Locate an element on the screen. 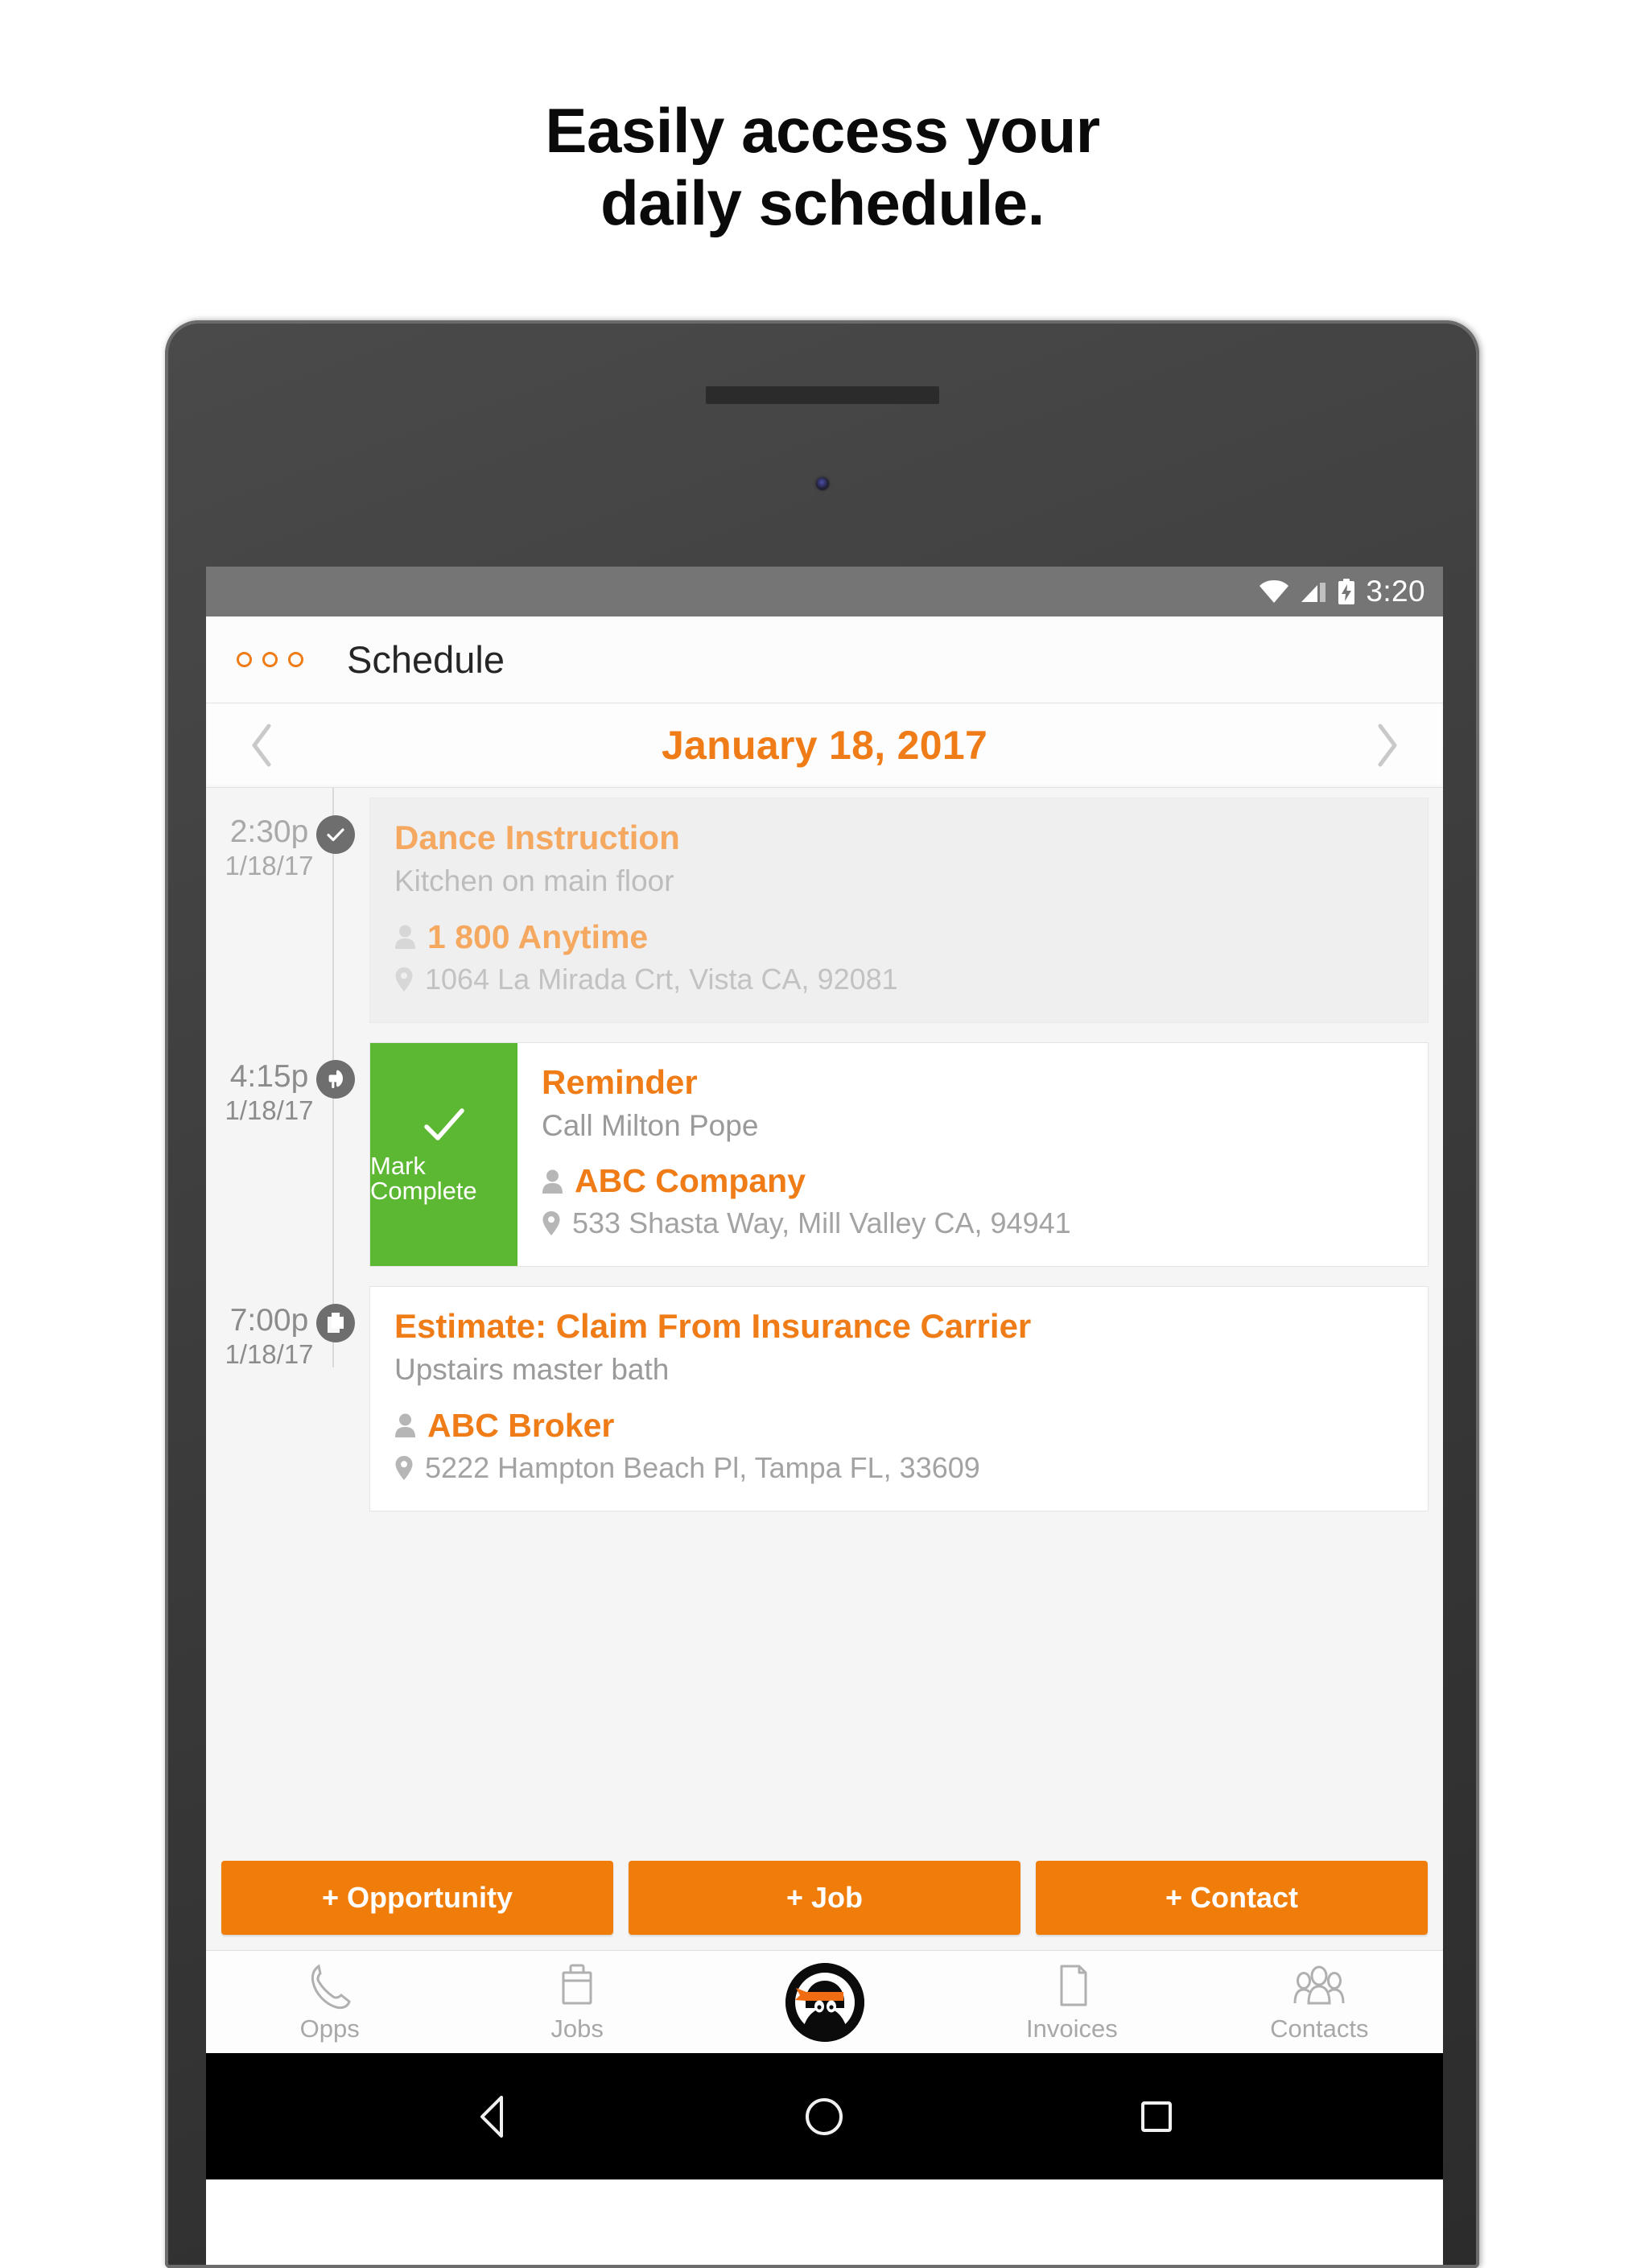  event-address: 5222 Hampton Beach Pl, Tampa FL, 33609 is located at coordinates (702, 1468).